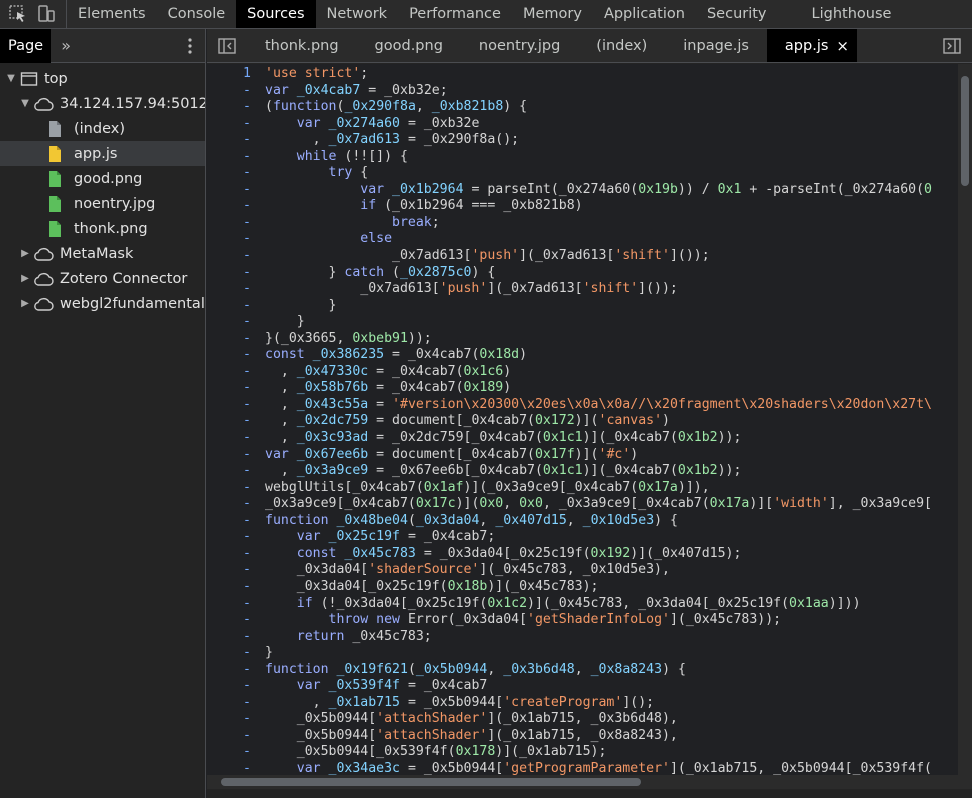 The image size is (972, 798). What do you see at coordinates (552, 14) in the screenshot?
I see `panel-tab-memory: Memory` at bounding box center [552, 14].